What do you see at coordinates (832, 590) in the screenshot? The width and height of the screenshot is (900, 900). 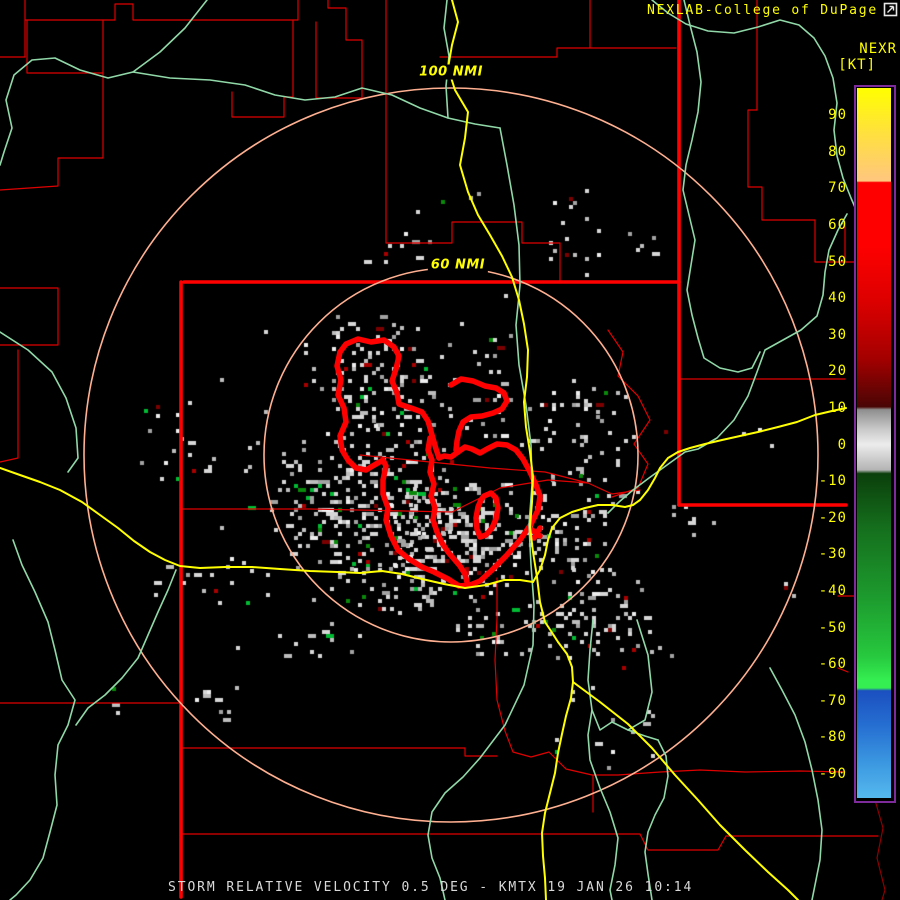 I see `colorbar-tick-label: -40` at bounding box center [832, 590].